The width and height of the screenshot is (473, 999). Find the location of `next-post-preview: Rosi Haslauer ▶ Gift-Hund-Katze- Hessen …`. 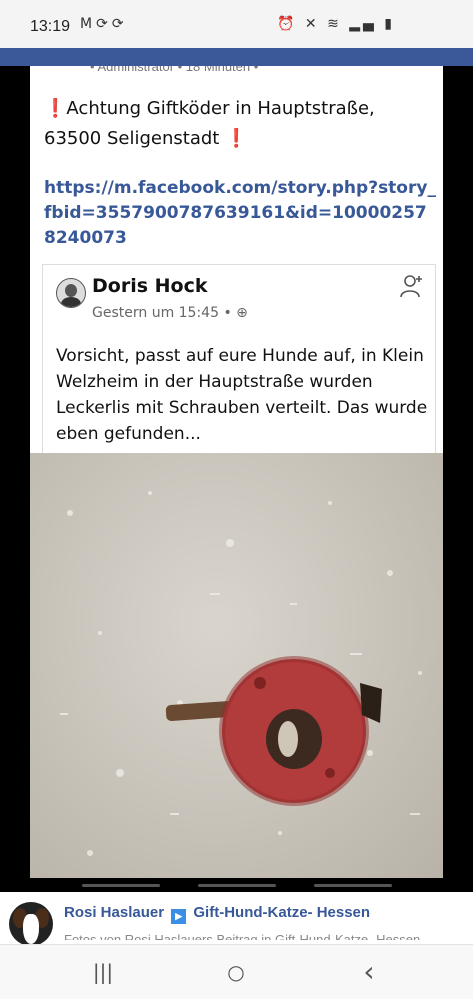

next-post-preview: Rosi Haslauer ▶ Gift-Hund-Katze- Hessen … is located at coordinates (236, 919).